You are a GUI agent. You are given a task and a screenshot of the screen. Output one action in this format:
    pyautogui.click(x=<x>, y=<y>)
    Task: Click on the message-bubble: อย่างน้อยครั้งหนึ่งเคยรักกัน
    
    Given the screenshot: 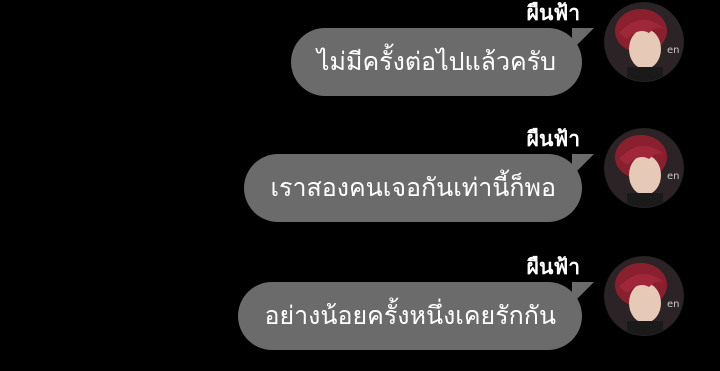 What is the action you would take?
    pyautogui.click(x=410, y=316)
    